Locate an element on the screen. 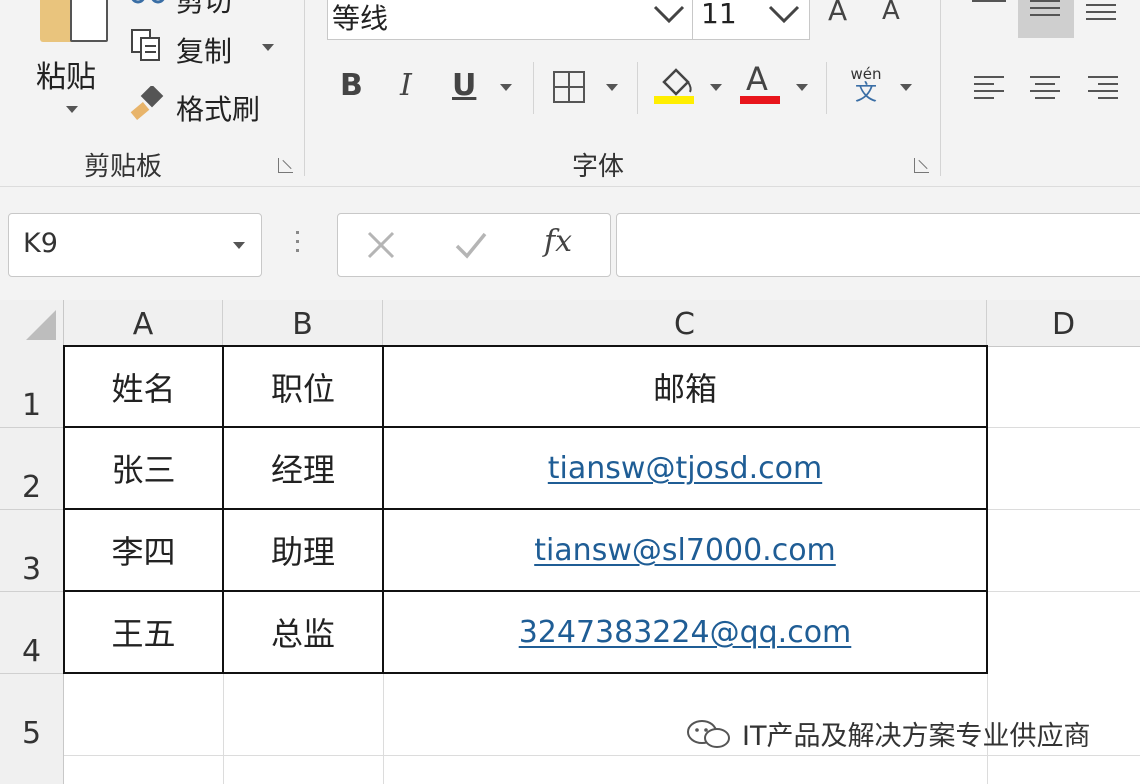  format-painter-button: 格式刷 is located at coordinates (218, 108).